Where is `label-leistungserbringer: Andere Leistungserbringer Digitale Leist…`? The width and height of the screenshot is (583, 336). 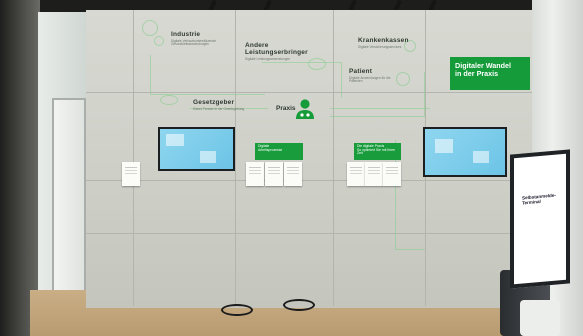
label-leistungserbringer: Andere Leistungserbringer Digitale Leist… is located at coordinates (276, 51).